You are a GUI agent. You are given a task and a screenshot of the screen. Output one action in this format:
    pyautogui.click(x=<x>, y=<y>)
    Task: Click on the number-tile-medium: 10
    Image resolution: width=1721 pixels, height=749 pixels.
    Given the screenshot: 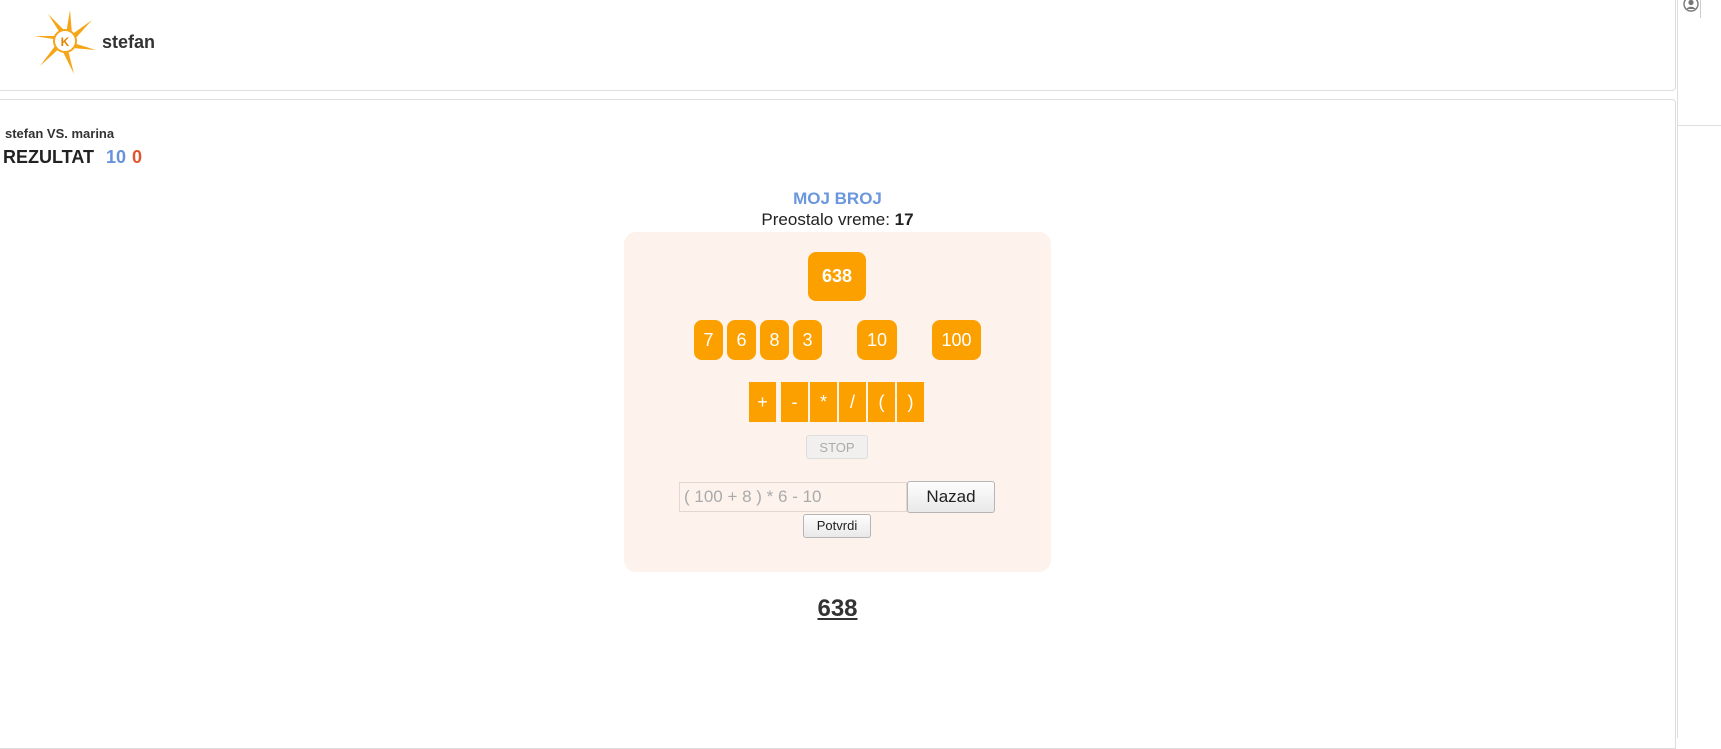 What is the action you would take?
    pyautogui.click(x=877, y=340)
    